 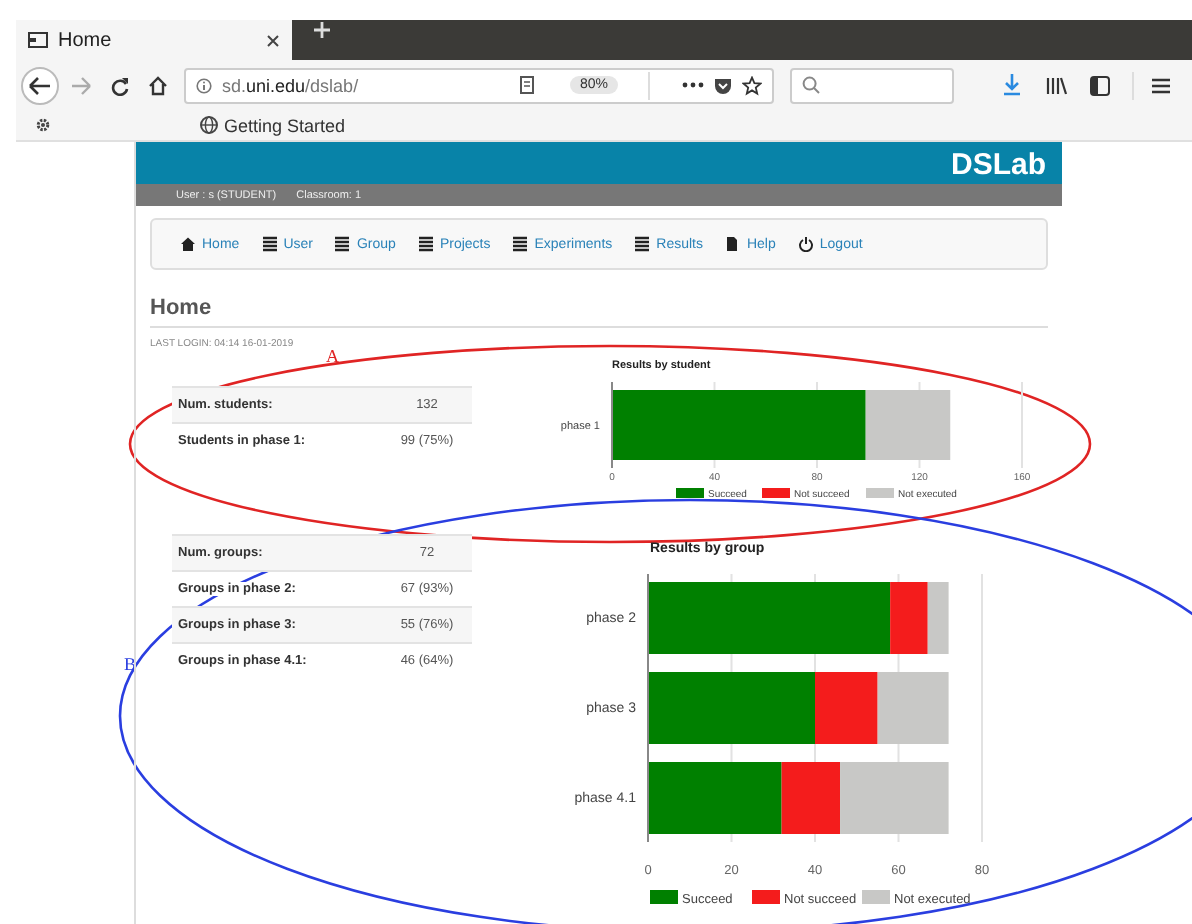 What do you see at coordinates (805, 244) in the screenshot?
I see `power-icon` at bounding box center [805, 244].